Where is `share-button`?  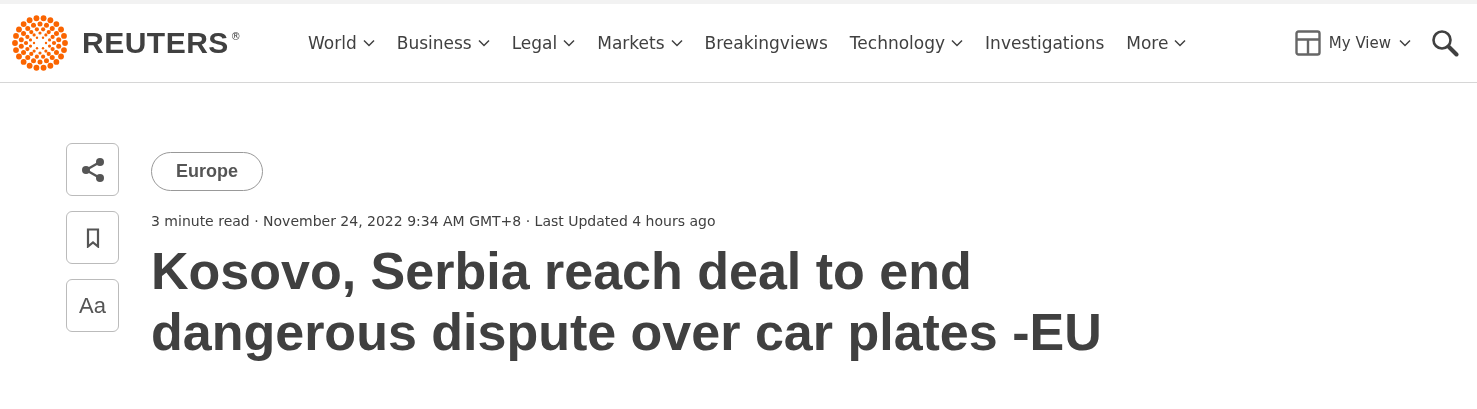
share-button is located at coordinates (92, 169).